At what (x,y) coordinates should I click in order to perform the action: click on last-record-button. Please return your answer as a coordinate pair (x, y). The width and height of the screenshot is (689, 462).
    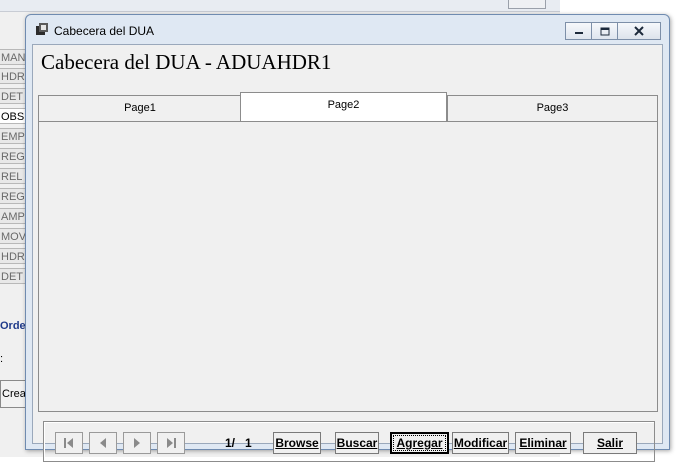
    Looking at the image, I should click on (171, 443).